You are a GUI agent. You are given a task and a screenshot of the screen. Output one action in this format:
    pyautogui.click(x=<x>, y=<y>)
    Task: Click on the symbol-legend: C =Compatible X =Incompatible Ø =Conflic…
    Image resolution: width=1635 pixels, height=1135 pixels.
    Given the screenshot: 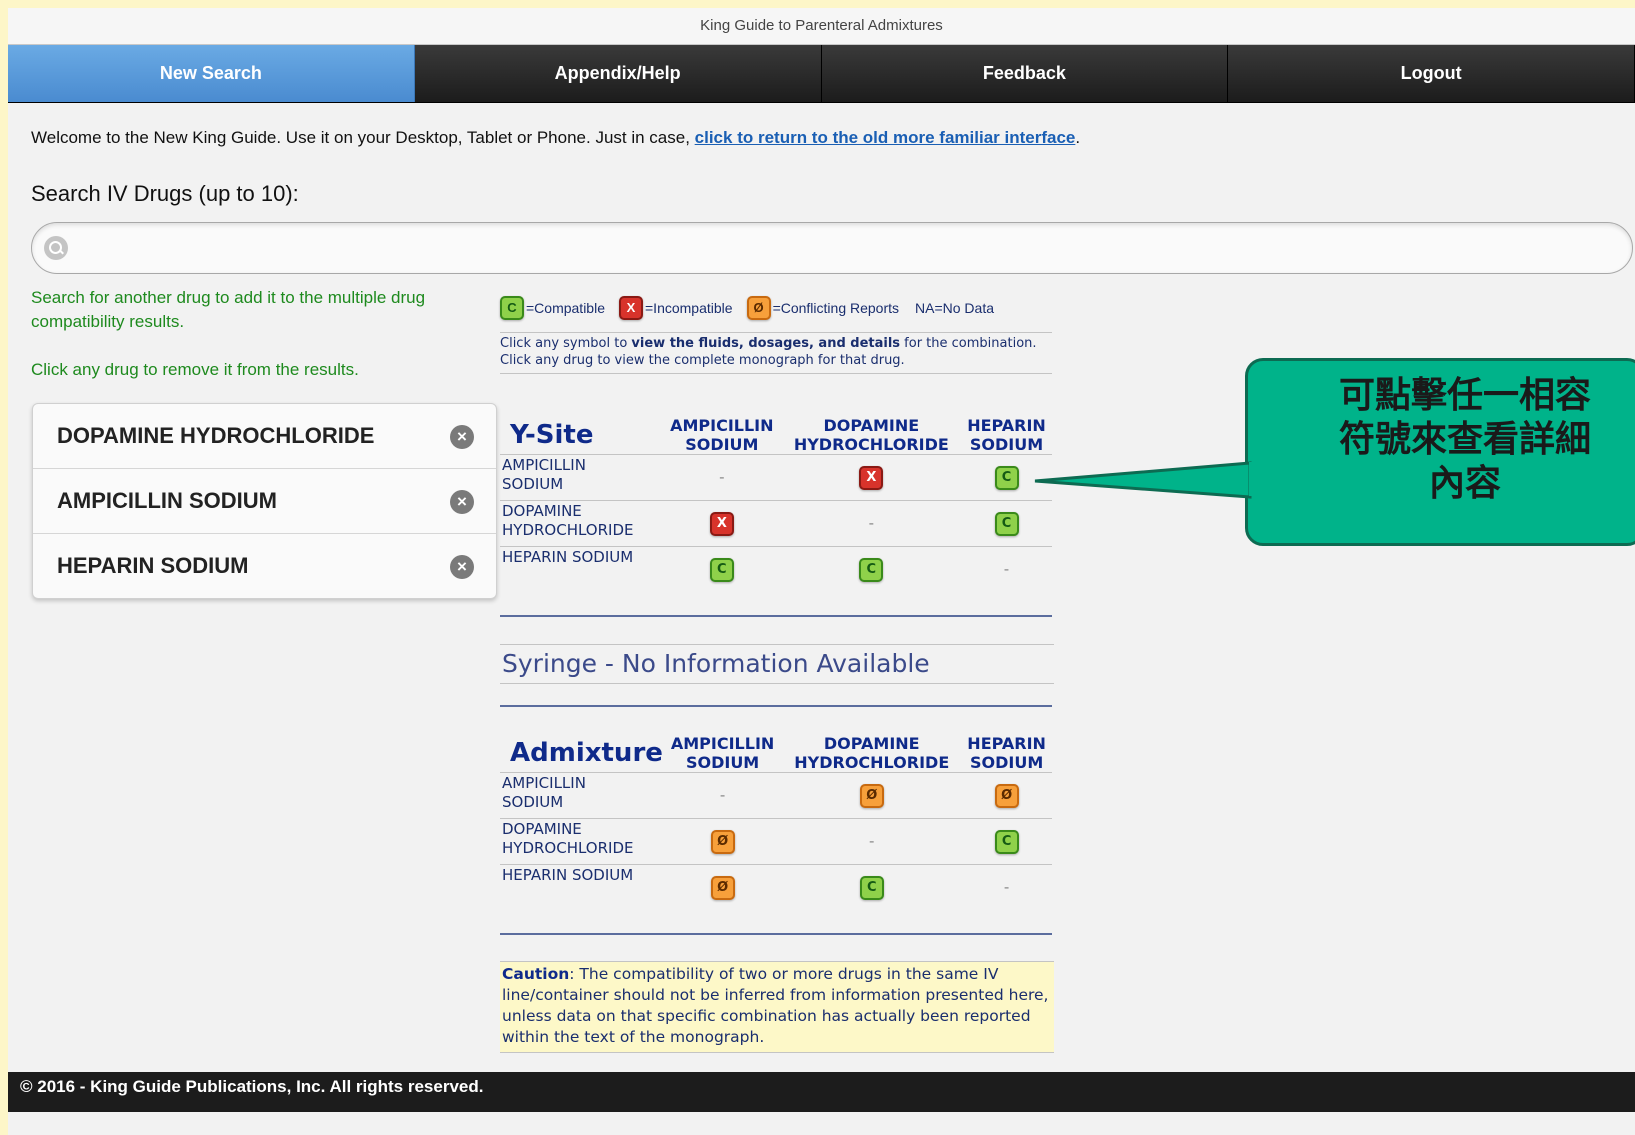 What is the action you would take?
    pyautogui.click(x=754, y=308)
    